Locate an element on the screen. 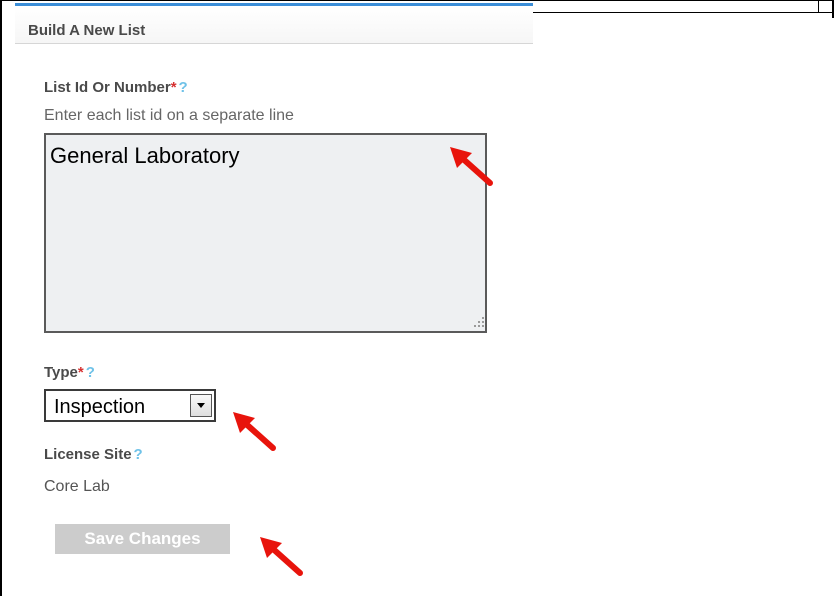 This screenshot has height=596, width=834. frame-inner-tick is located at coordinates (818, 6).